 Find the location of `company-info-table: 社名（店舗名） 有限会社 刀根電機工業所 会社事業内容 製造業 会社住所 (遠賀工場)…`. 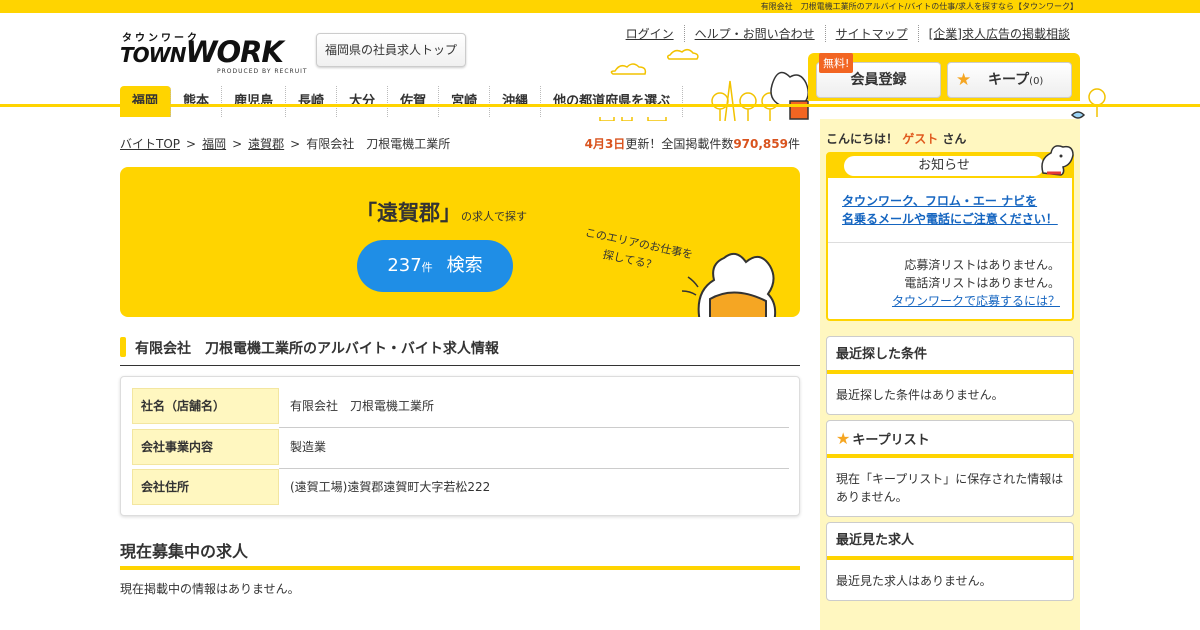

company-info-table: 社名（店舗名） 有限会社 刀根電機工業所 会社事業内容 製造業 会社住所 (遠賀工場)… is located at coordinates (460, 446).